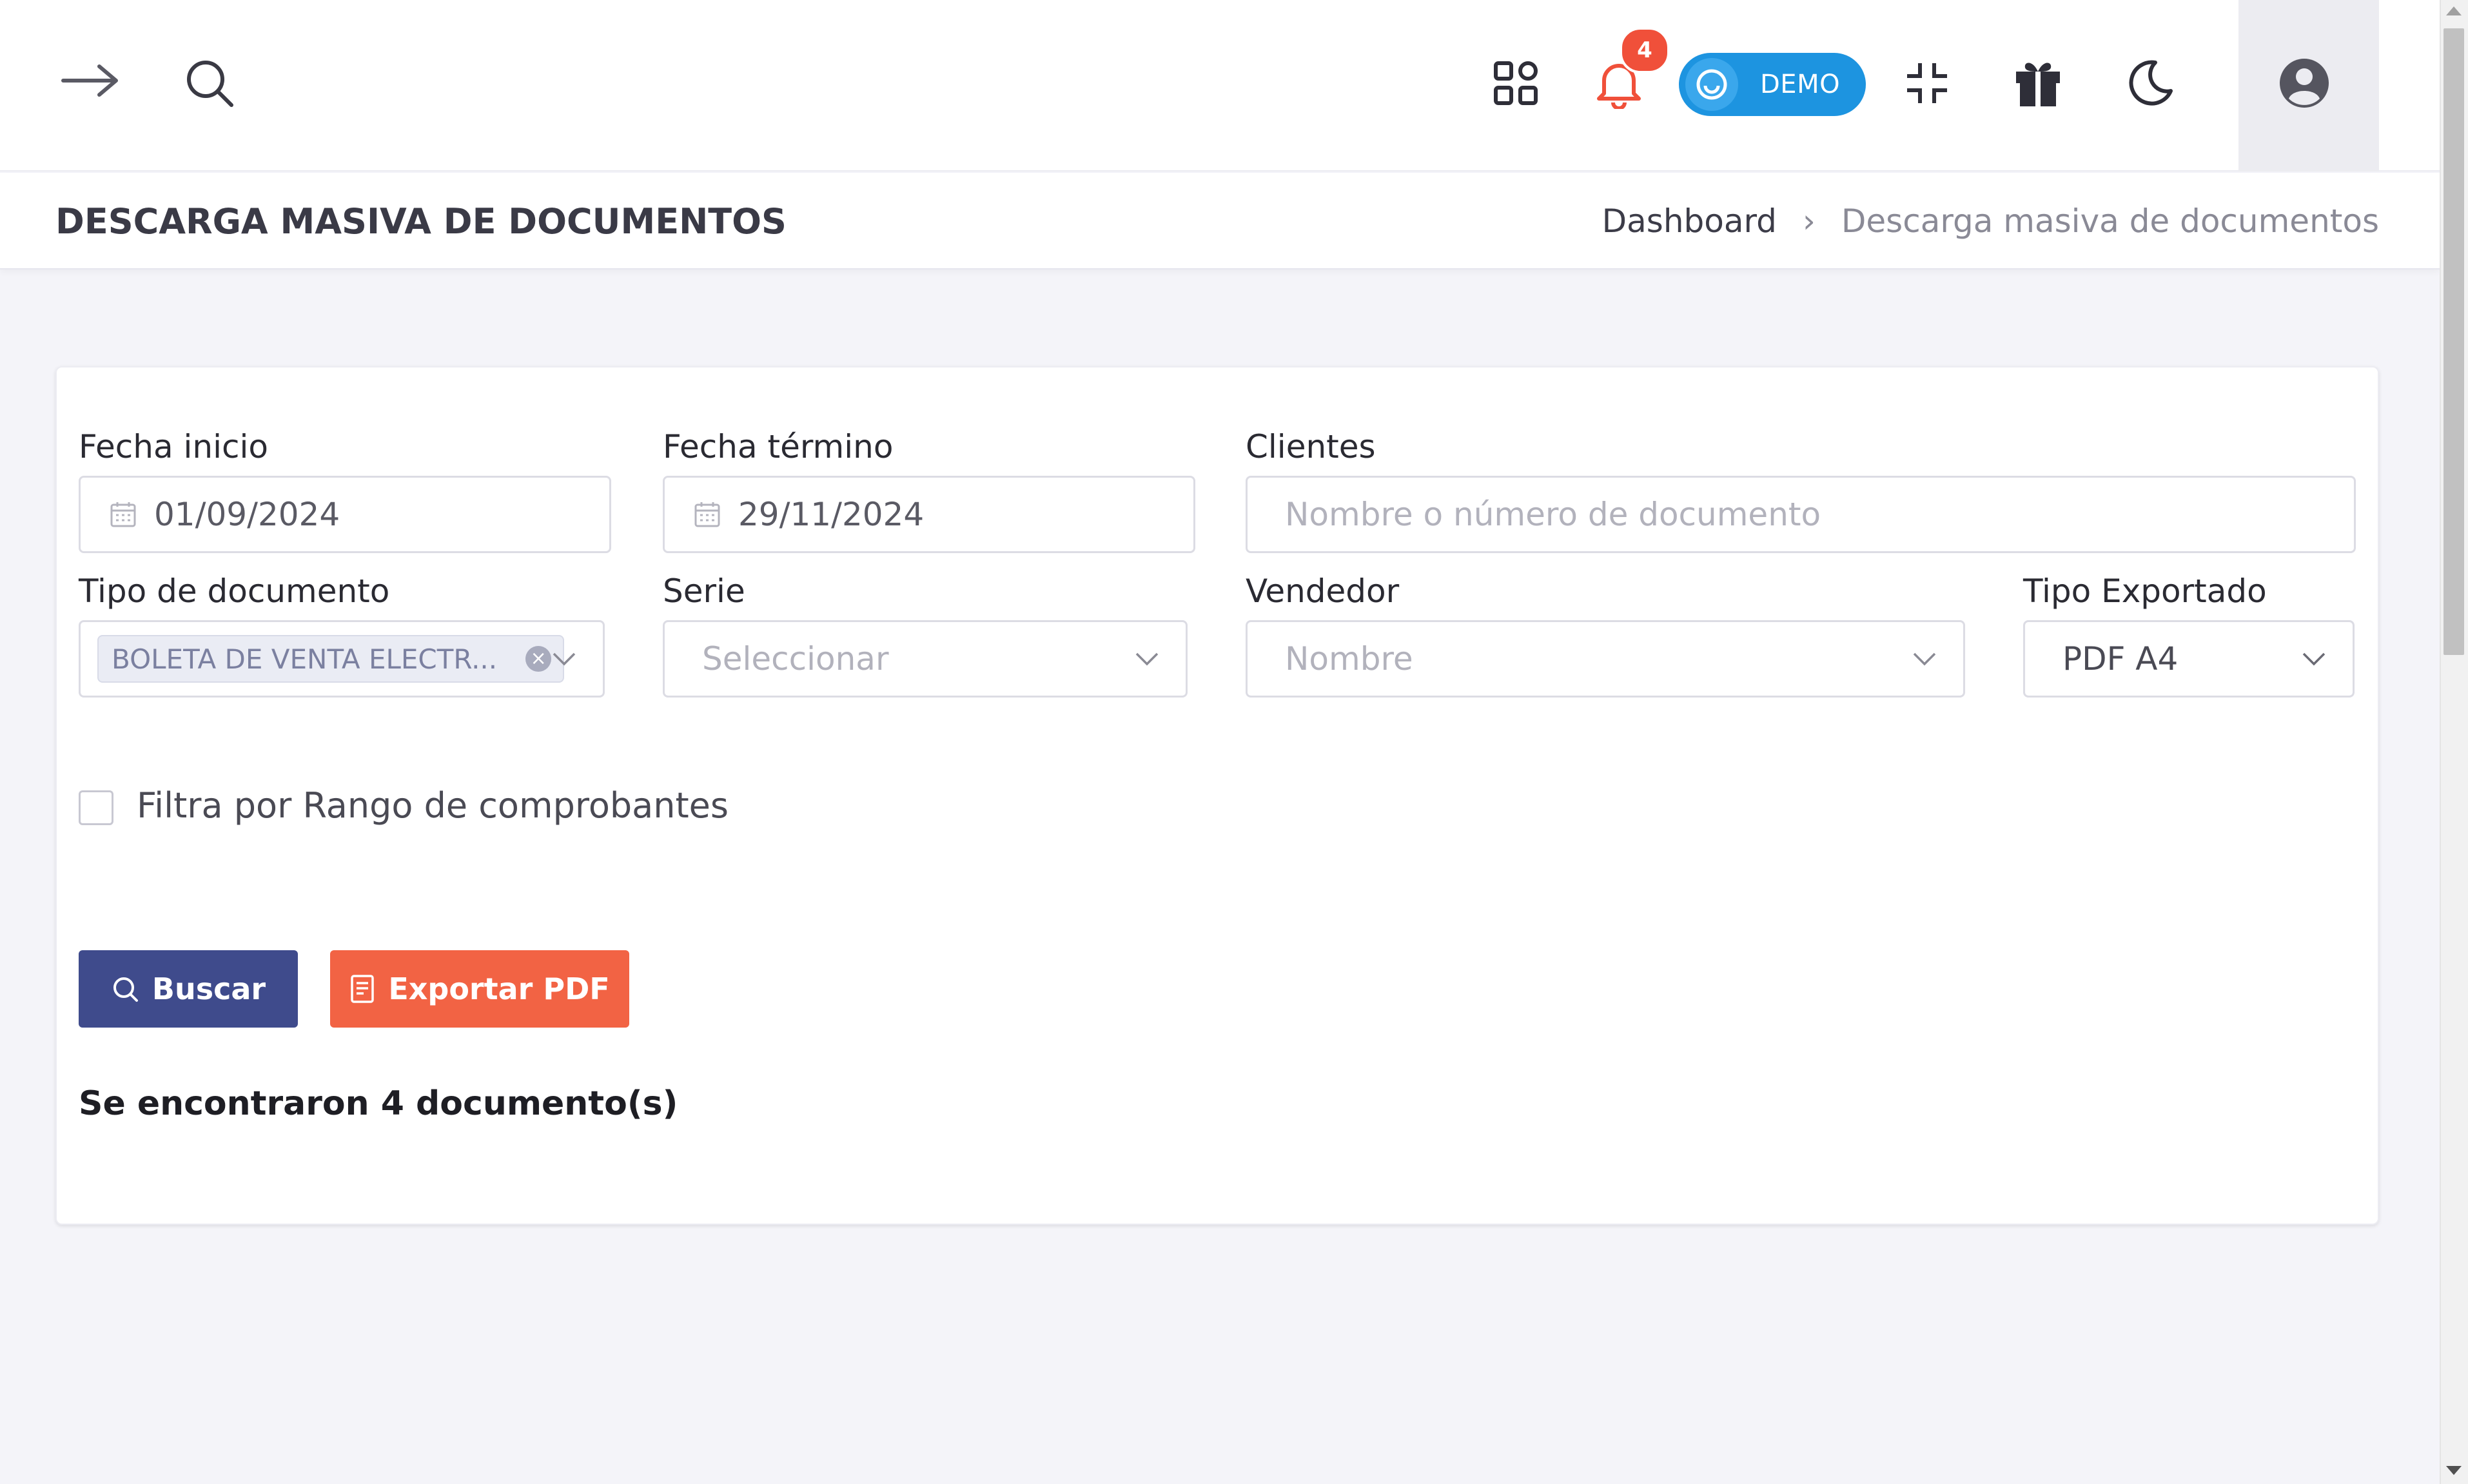  What do you see at coordinates (1645, 50) in the screenshot?
I see `notification-count-badge: 4` at bounding box center [1645, 50].